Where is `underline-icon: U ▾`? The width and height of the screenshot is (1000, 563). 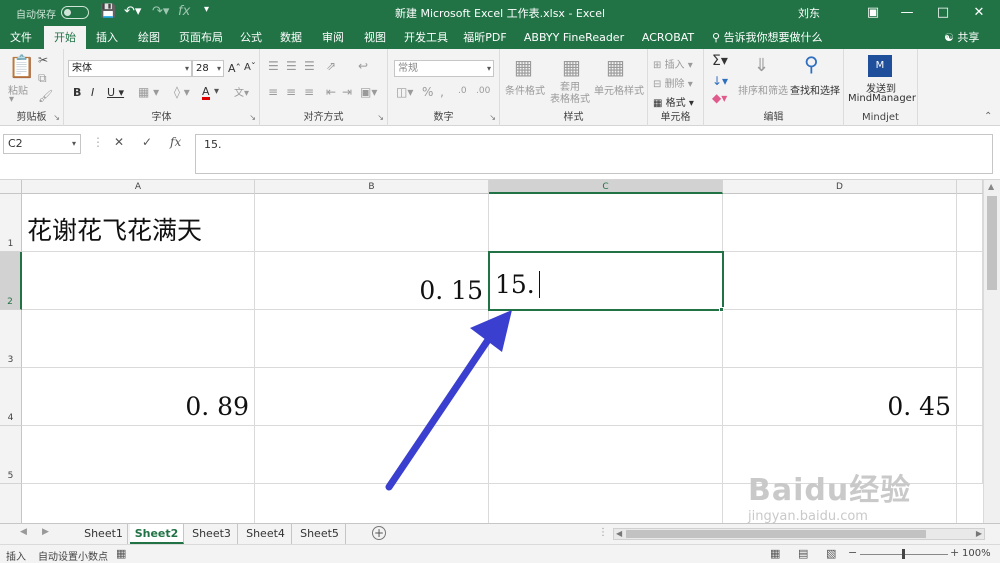 underline-icon: U ▾ is located at coordinates (115, 92).